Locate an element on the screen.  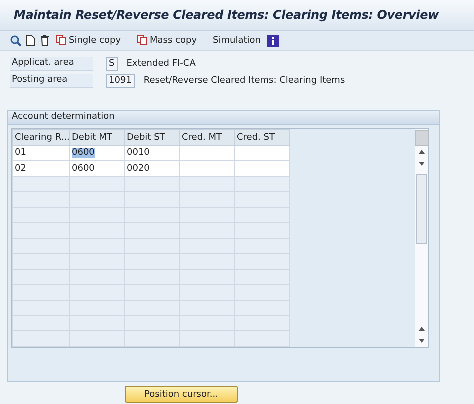
column-header: Cred. MT is located at coordinates (207, 138).